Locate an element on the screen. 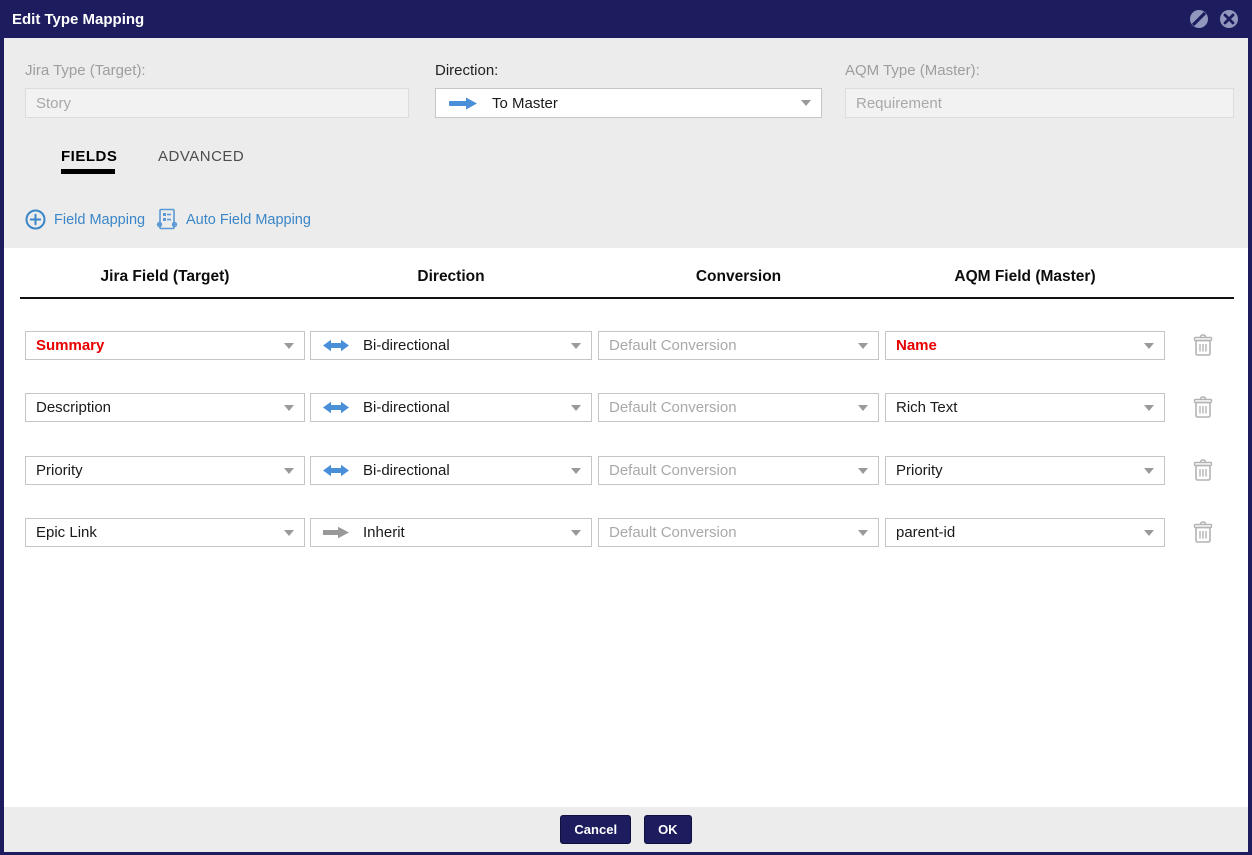  aqm-field-value: Priority is located at coordinates (919, 470).